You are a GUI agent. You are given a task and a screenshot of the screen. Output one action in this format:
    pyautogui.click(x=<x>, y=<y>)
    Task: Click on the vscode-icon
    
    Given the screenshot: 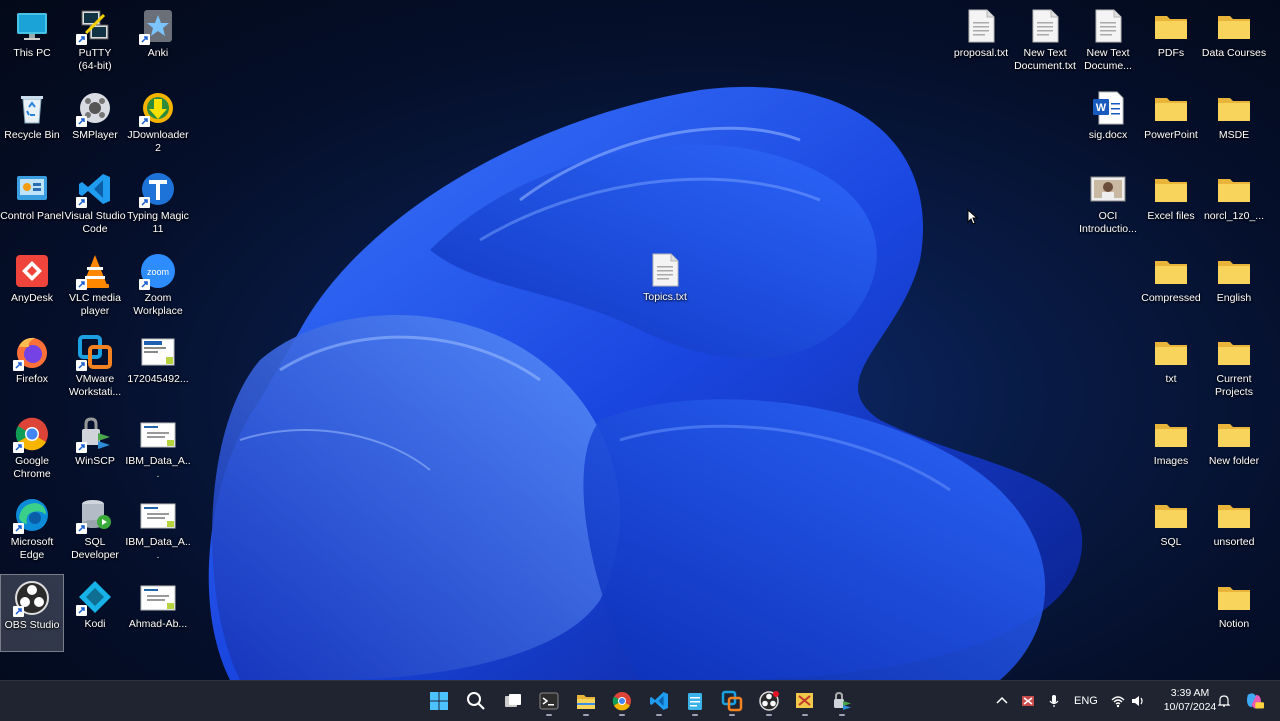 What is the action you would take?
    pyautogui.click(x=659, y=701)
    